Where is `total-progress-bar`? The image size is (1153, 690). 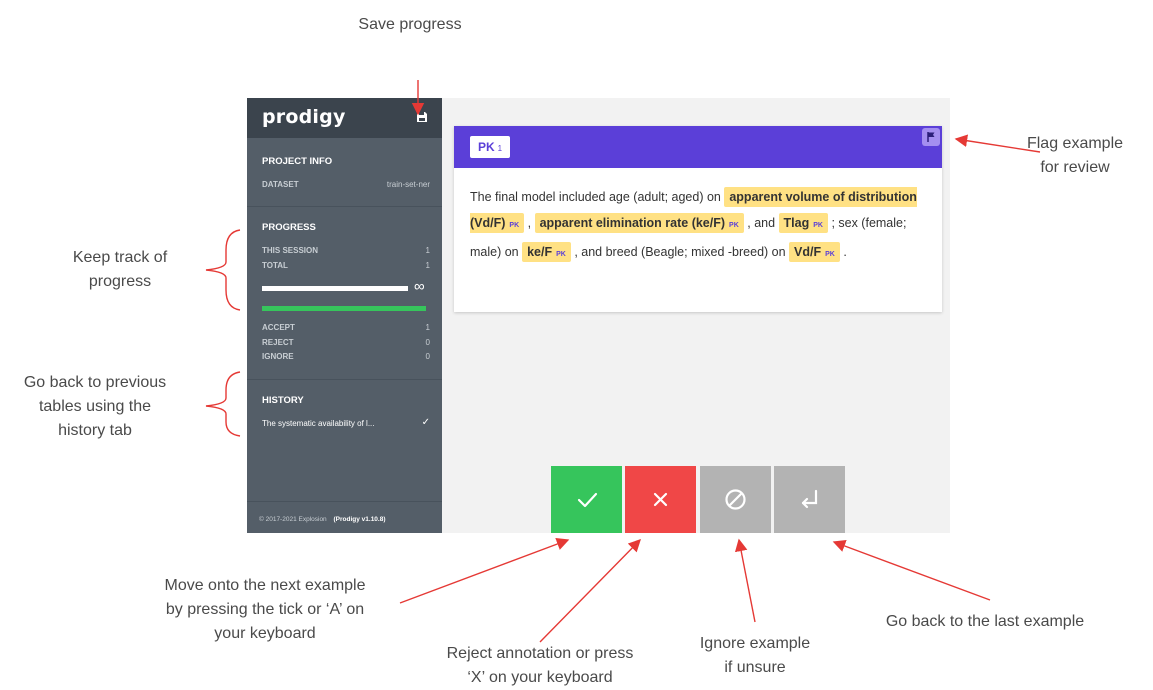 total-progress-bar is located at coordinates (344, 308).